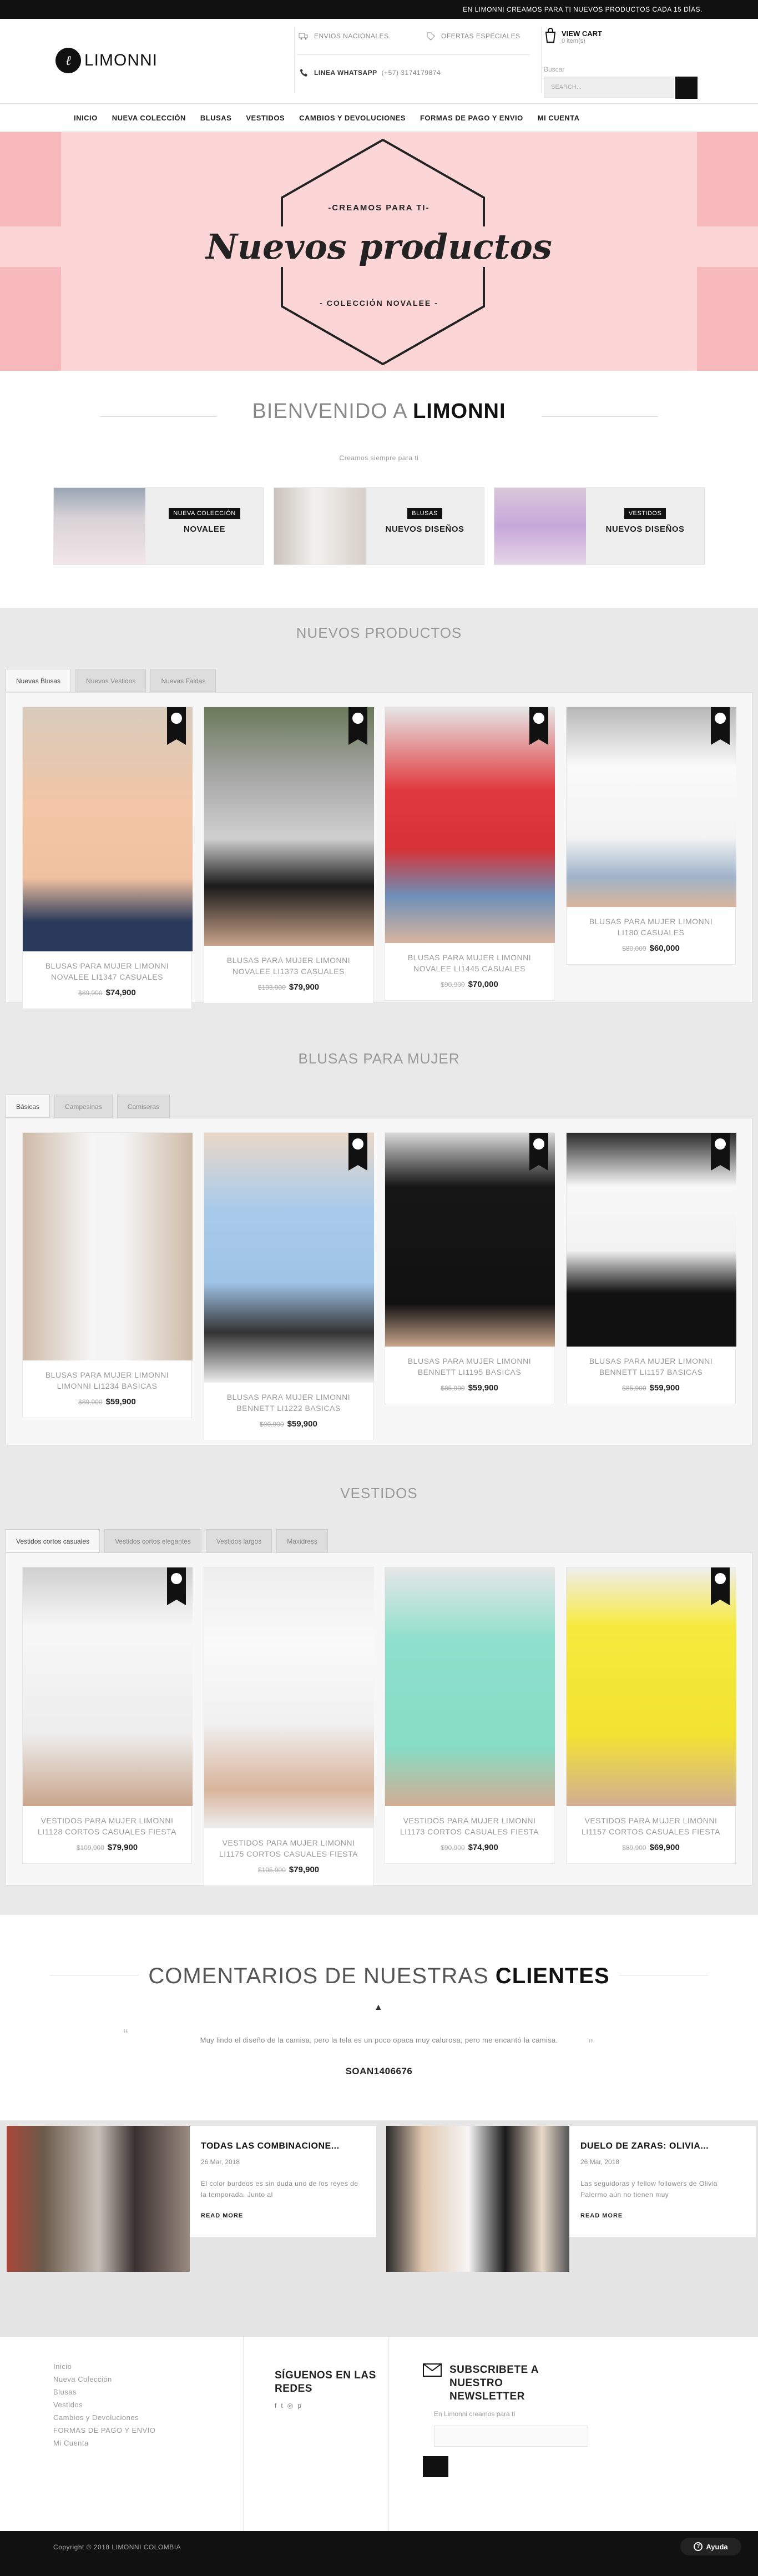 This screenshot has height=2576, width=758. I want to click on product-price: $90,900 $59,900, so click(288, 1427).